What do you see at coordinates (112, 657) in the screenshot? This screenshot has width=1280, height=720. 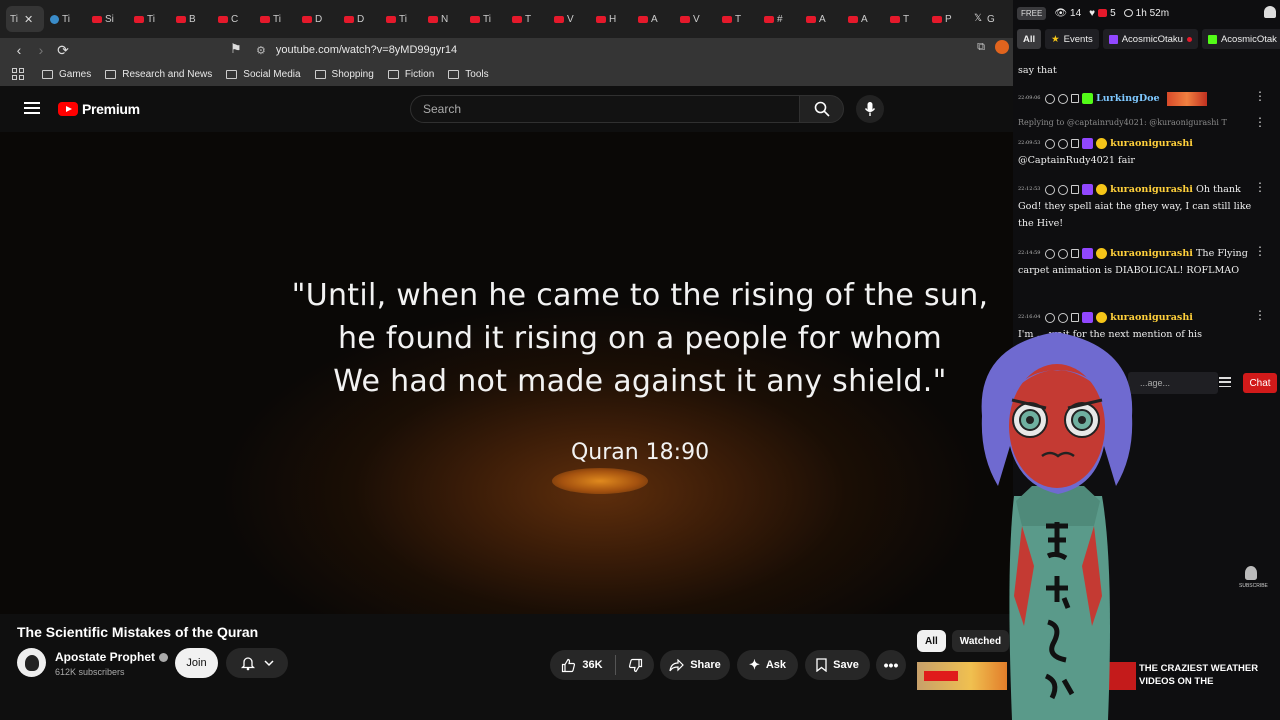 I see `channel-name-link: Apostate Prophet` at bounding box center [112, 657].